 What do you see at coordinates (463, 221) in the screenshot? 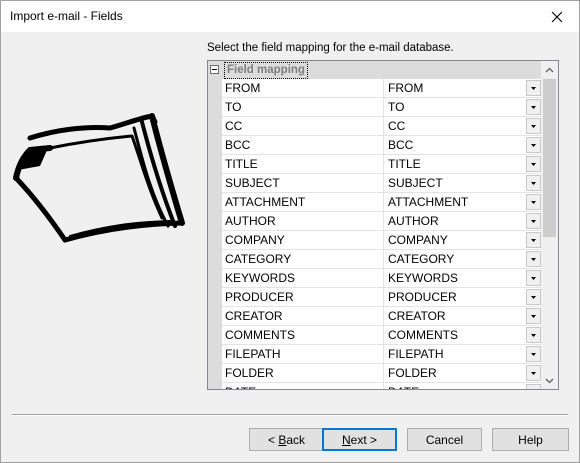
I see `field-value-select: AUTHOR` at bounding box center [463, 221].